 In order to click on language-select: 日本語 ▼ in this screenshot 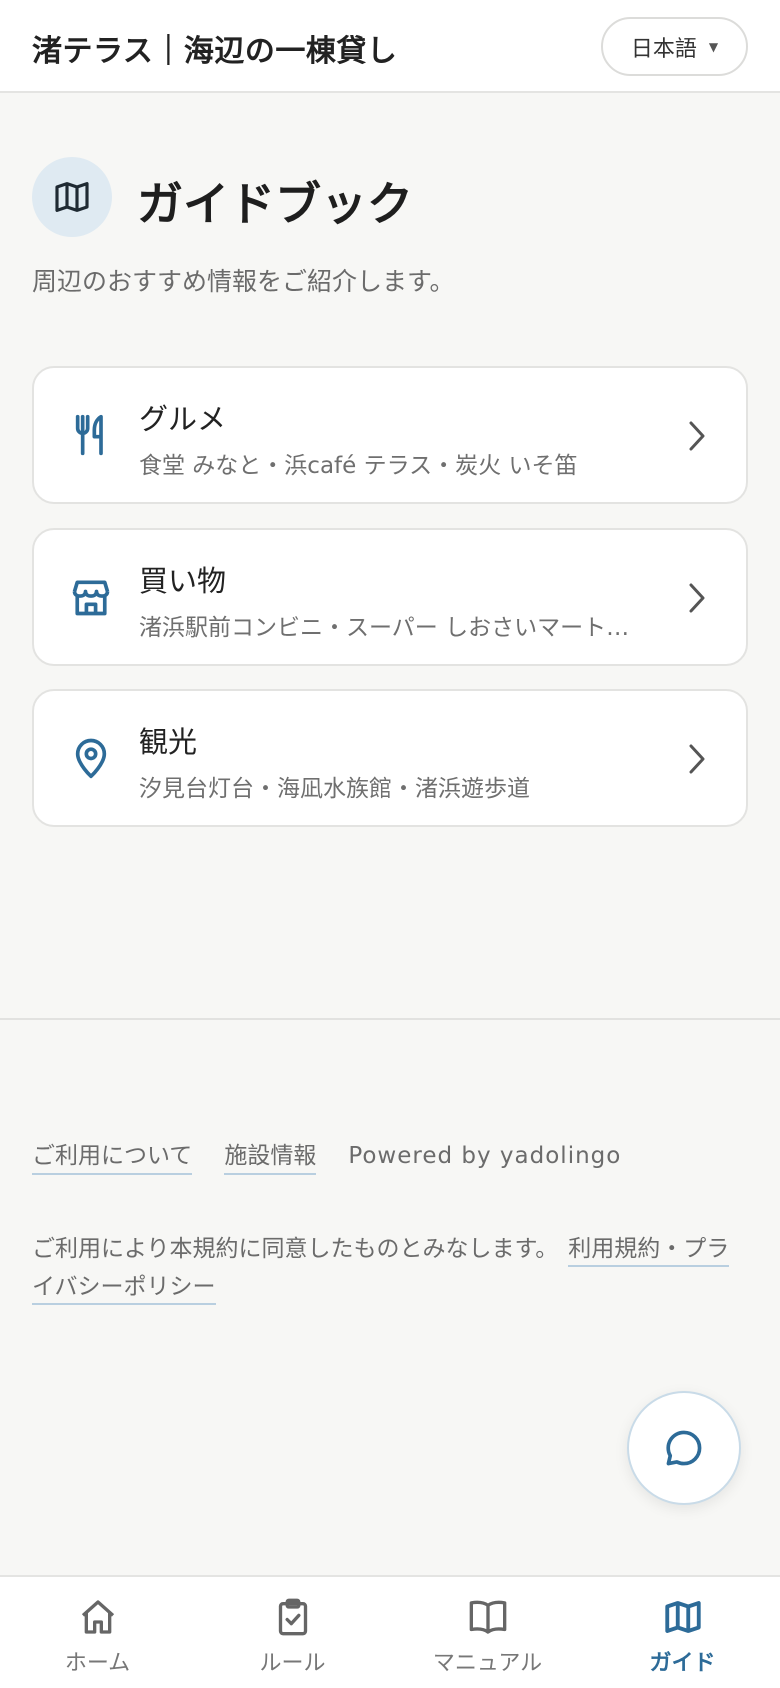, I will do `click(674, 46)`.